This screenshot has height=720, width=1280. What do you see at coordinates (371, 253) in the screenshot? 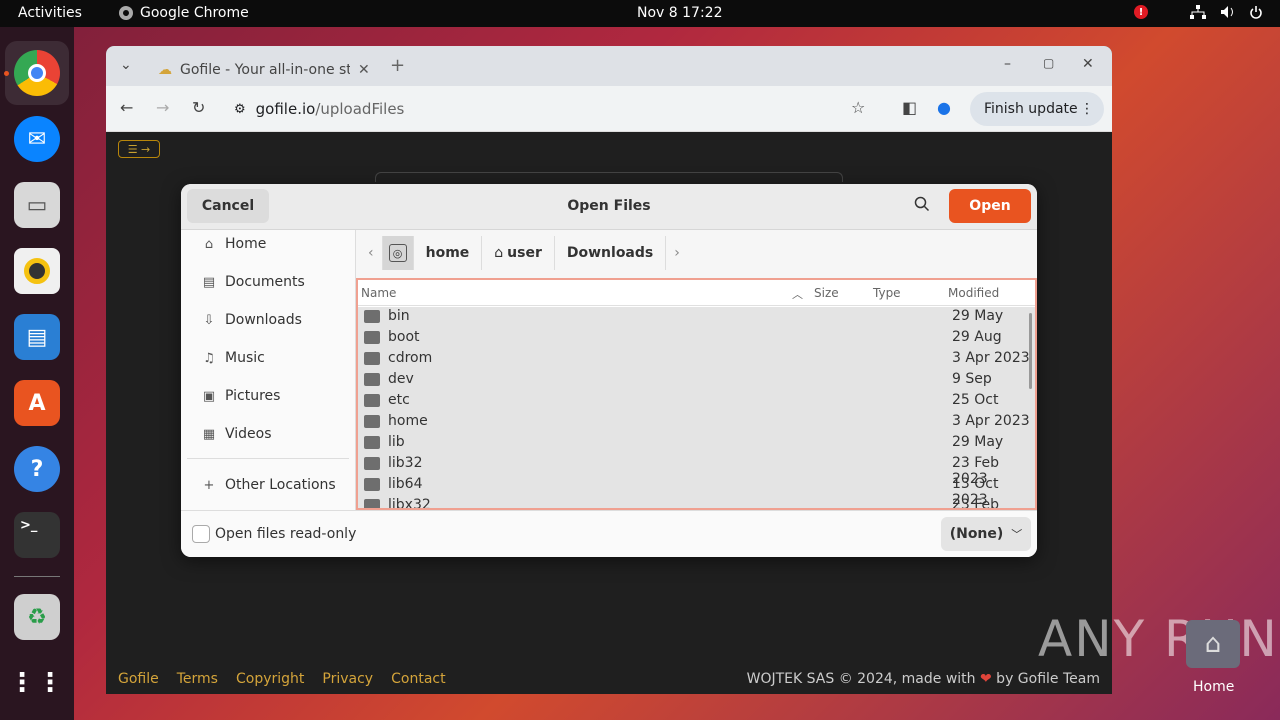
I see `path-back-icon: ‹` at bounding box center [371, 253].